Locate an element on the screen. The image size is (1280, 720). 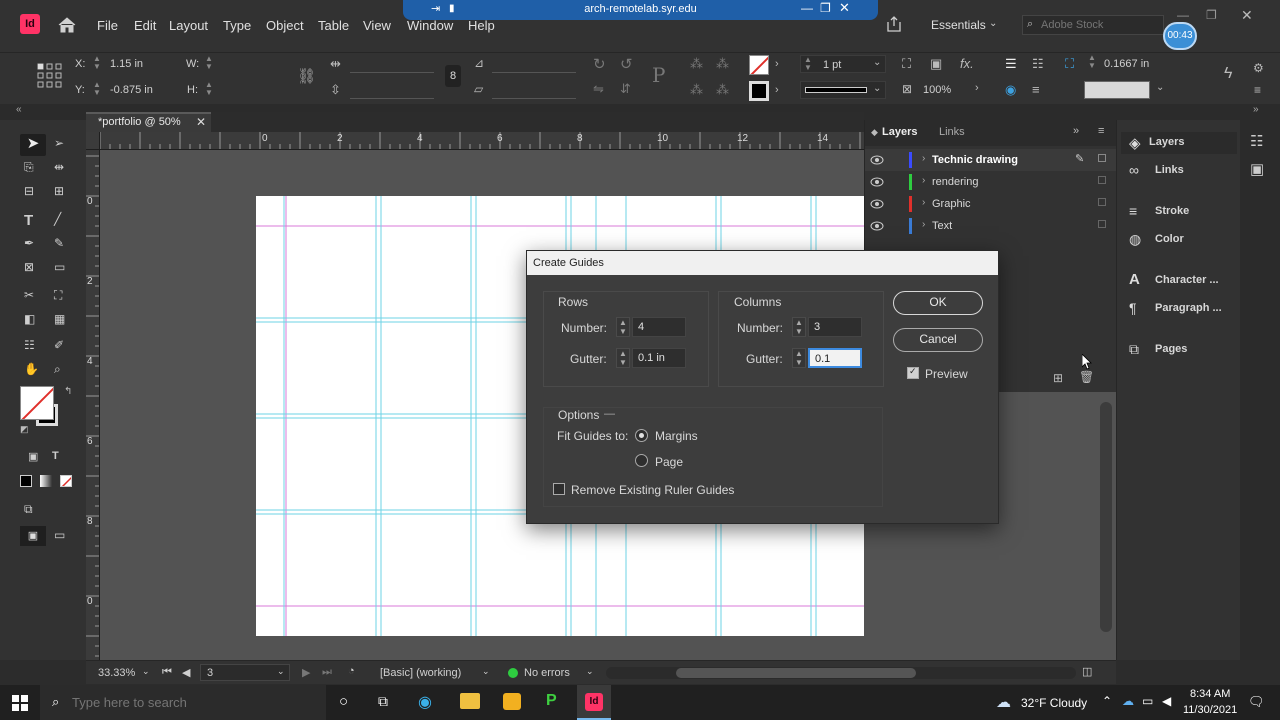
opacity-value: 100% is located at coordinates (937, 90).